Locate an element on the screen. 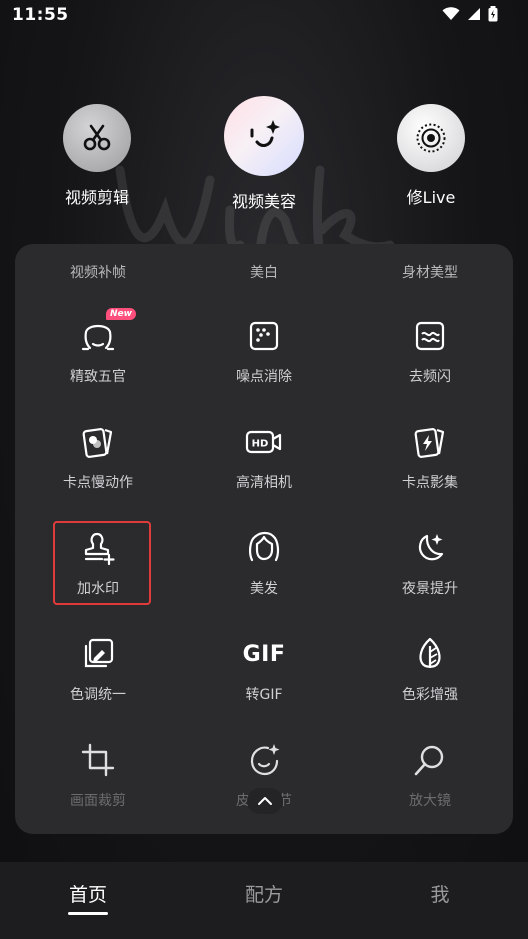  tool-slowmo-sync: 卡点慢动作 is located at coordinates (98, 468).